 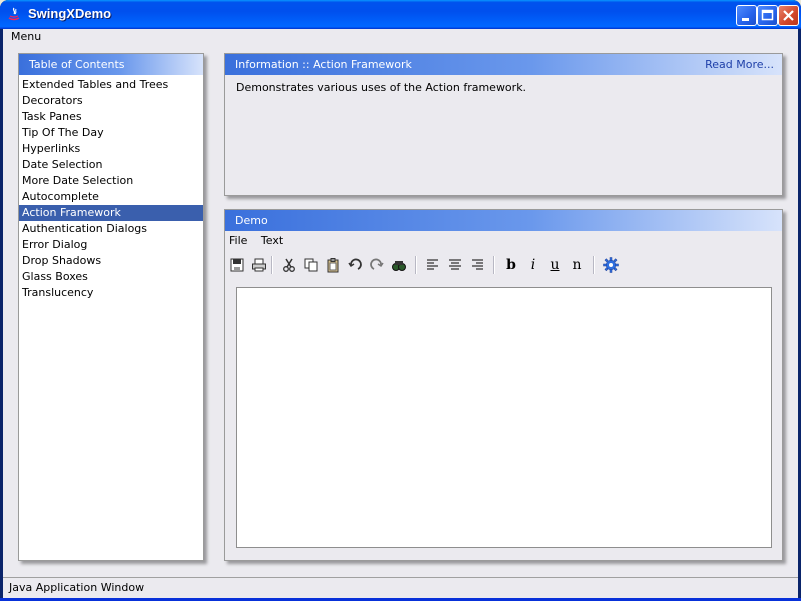 I want to click on window-title: SwingXDemo, so click(x=70, y=13).